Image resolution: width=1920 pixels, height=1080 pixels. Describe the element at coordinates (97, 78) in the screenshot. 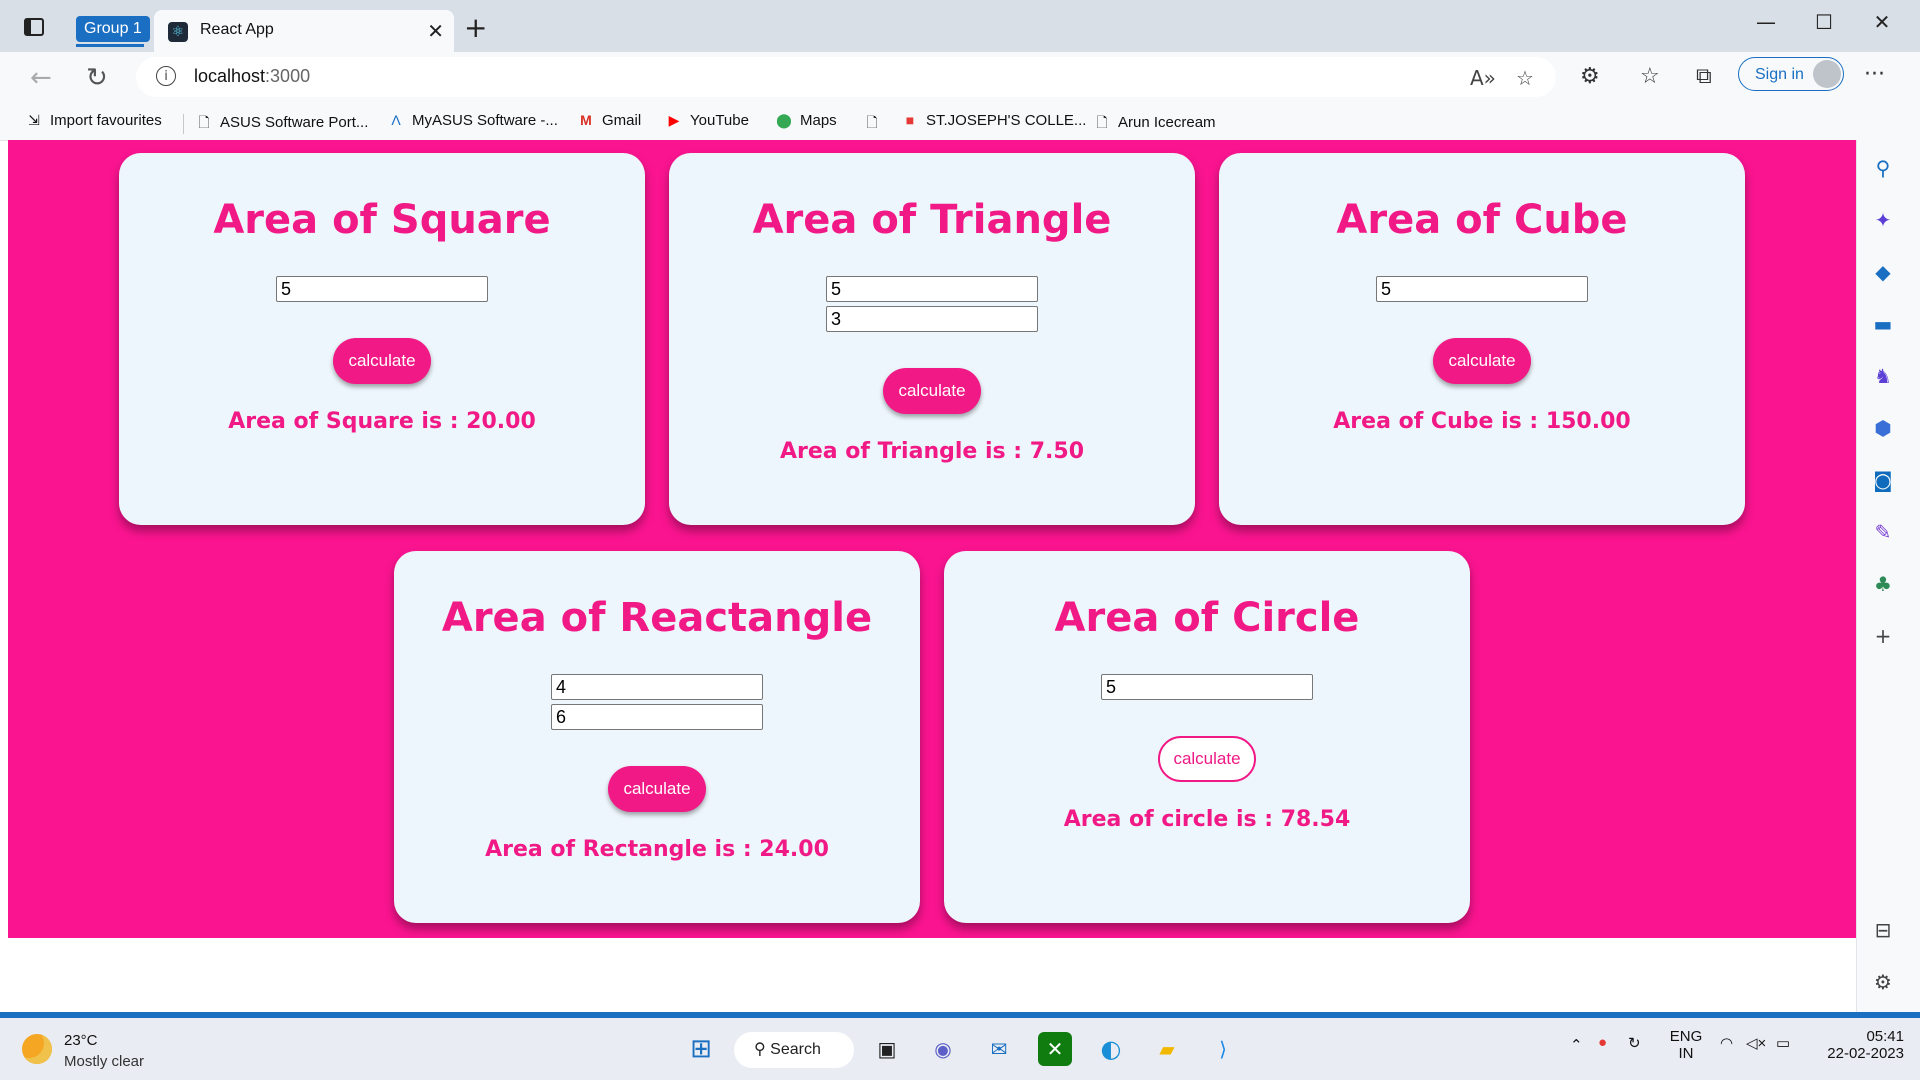

I see `refresh-icon: ↻` at that location.